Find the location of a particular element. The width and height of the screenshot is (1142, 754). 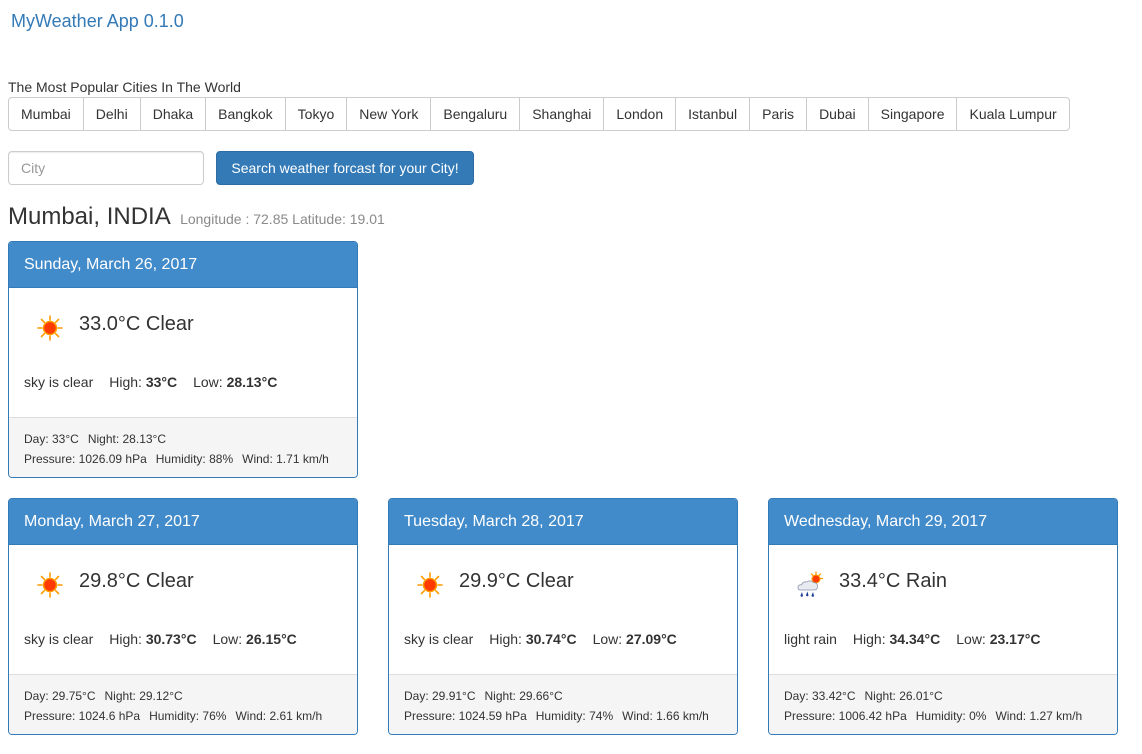

night-temp: Night: 29.12°C is located at coordinates (143, 696).